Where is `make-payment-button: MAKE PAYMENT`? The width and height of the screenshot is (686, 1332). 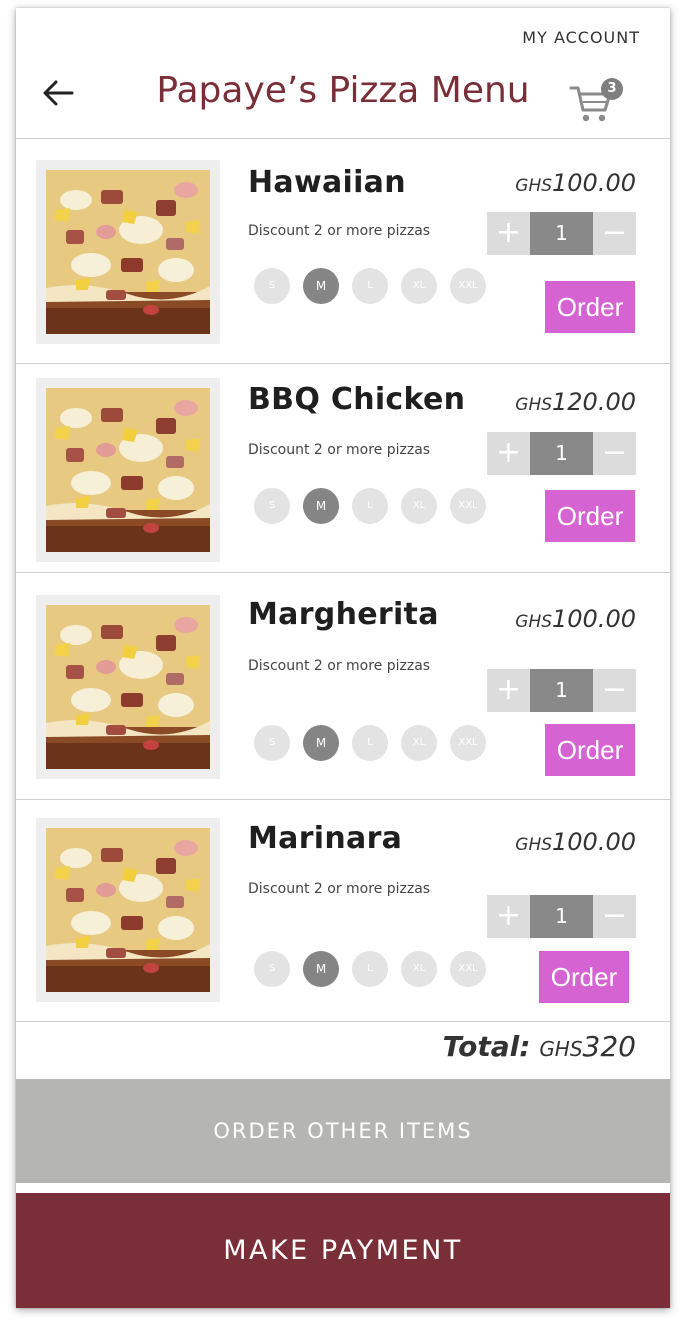
make-payment-button: MAKE PAYMENT is located at coordinates (343, 1250).